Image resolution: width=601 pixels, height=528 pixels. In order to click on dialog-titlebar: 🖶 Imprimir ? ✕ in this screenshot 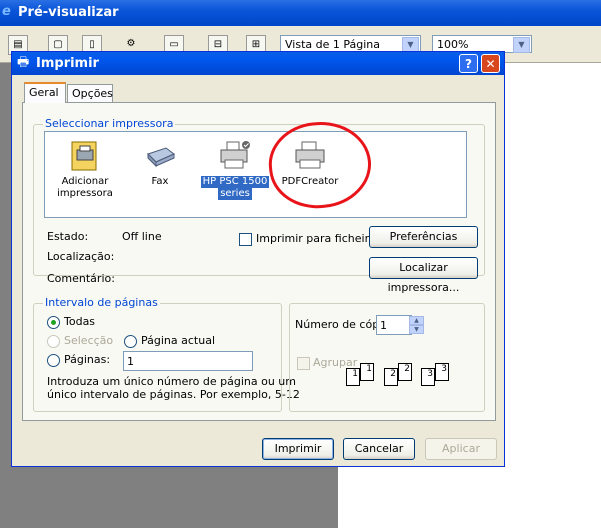, I will do `click(258, 63)`.